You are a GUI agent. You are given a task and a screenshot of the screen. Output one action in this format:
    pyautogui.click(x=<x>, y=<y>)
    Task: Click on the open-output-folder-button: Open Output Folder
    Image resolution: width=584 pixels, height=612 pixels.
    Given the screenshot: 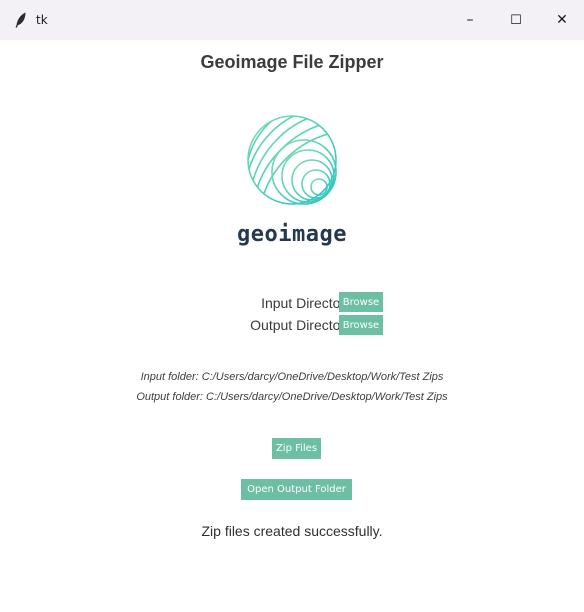 What is the action you would take?
    pyautogui.click(x=296, y=489)
    